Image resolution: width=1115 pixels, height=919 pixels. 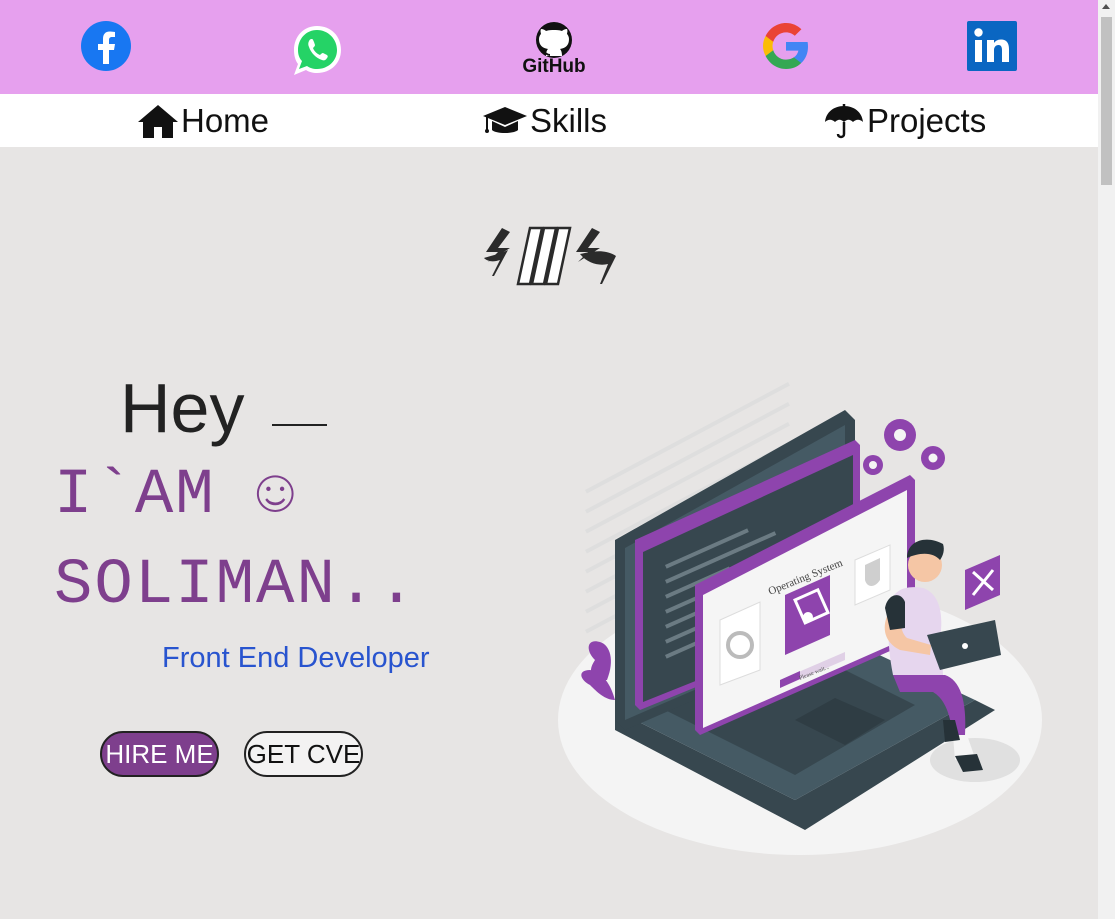 What do you see at coordinates (182, 408) in the screenshot?
I see `hero-greeting: Hey` at bounding box center [182, 408].